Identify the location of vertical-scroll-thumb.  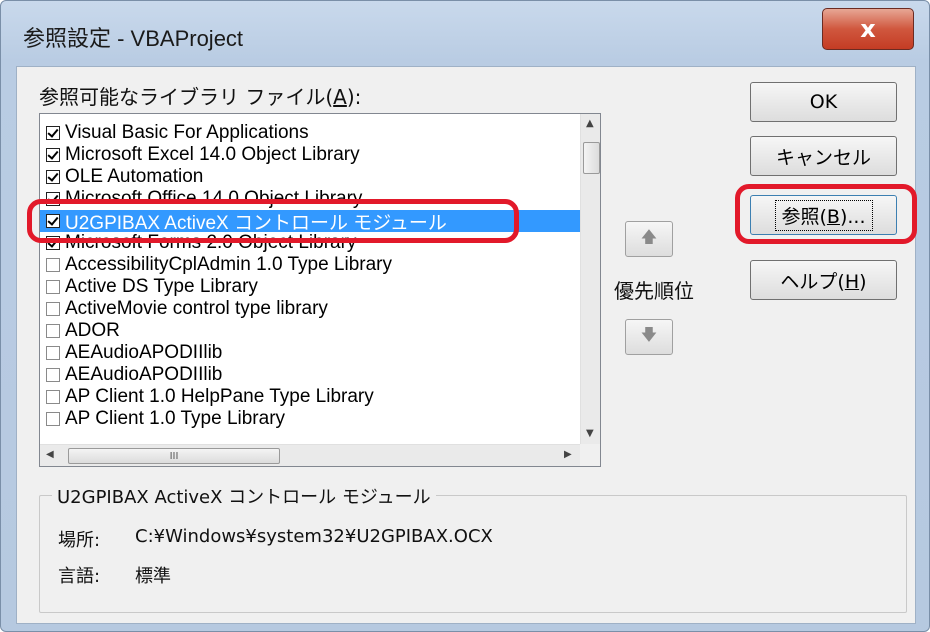
(591, 158).